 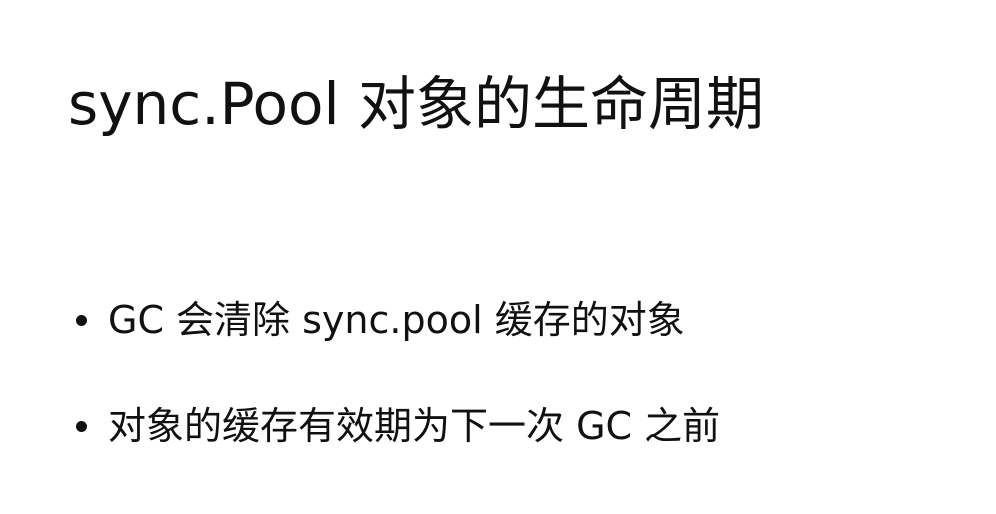 What do you see at coordinates (416, 103) in the screenshot?
I see `slide-title: sync.Pool 对象的生命周期` at bounding box center [416, 103].